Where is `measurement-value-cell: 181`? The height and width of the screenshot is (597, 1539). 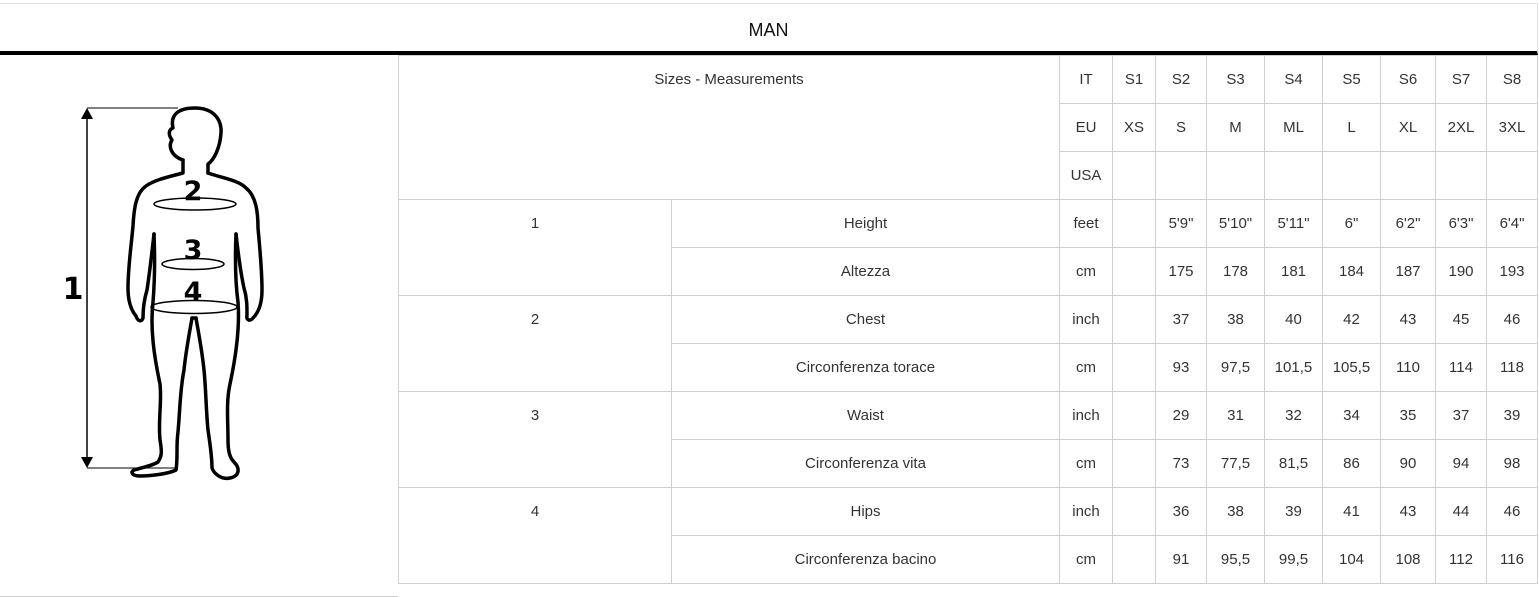
measurement-value-cell: 181 is located at coordinates (1293, 271).